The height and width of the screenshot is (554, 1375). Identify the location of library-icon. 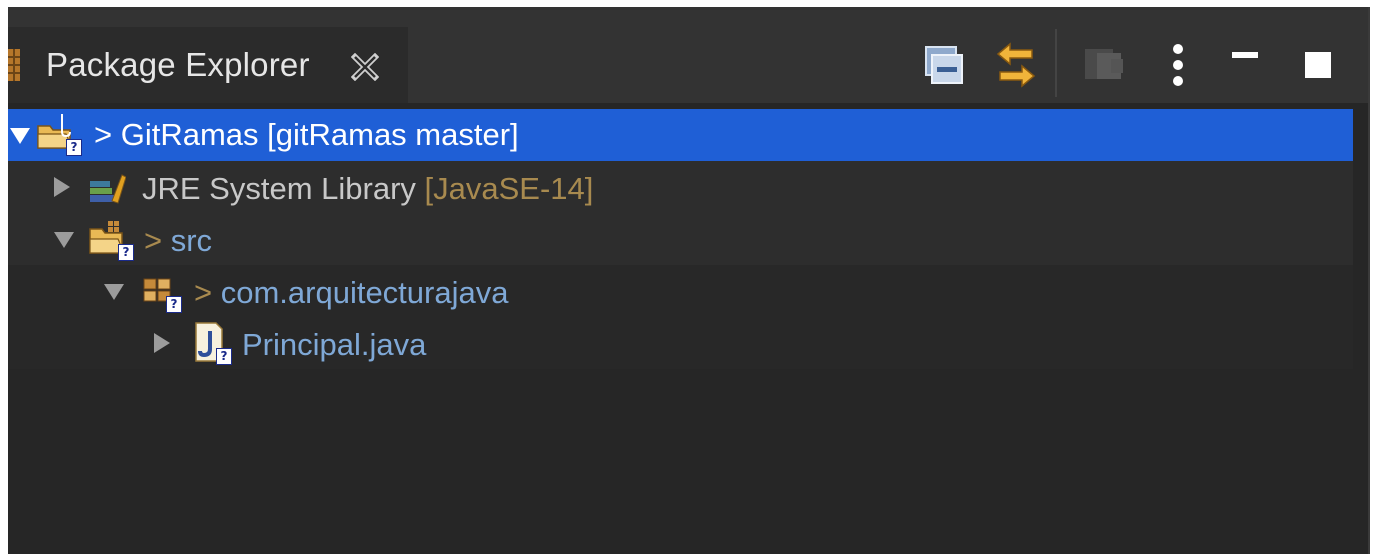
(108, 189).